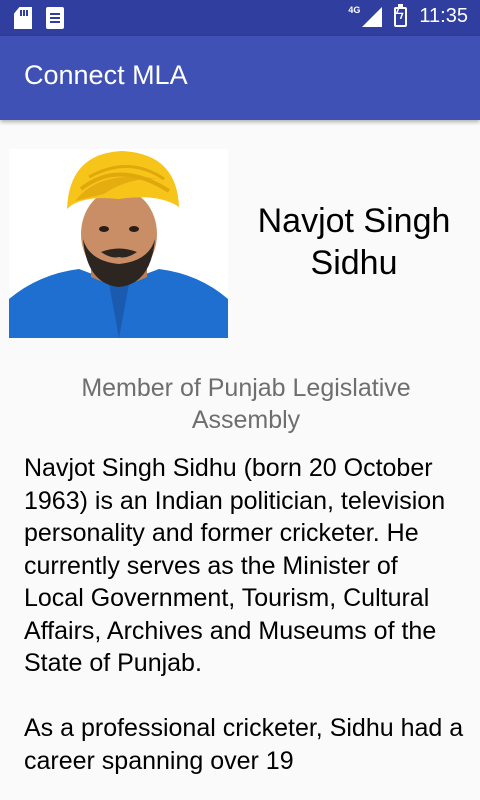  Describe the element at coordinates (240, 78) in the screenshot. I see `app-bar: Connect MLA` at that location.